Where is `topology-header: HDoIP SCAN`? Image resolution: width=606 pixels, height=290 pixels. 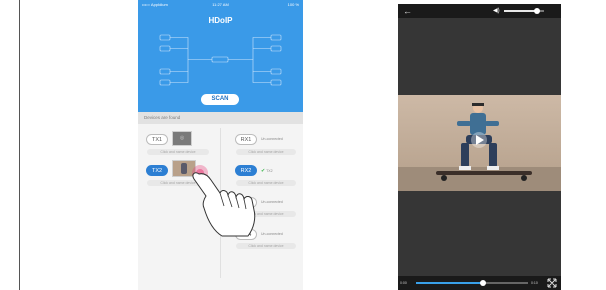
topology-header: HDoIP SCAN is located at coordinates (220, 61).